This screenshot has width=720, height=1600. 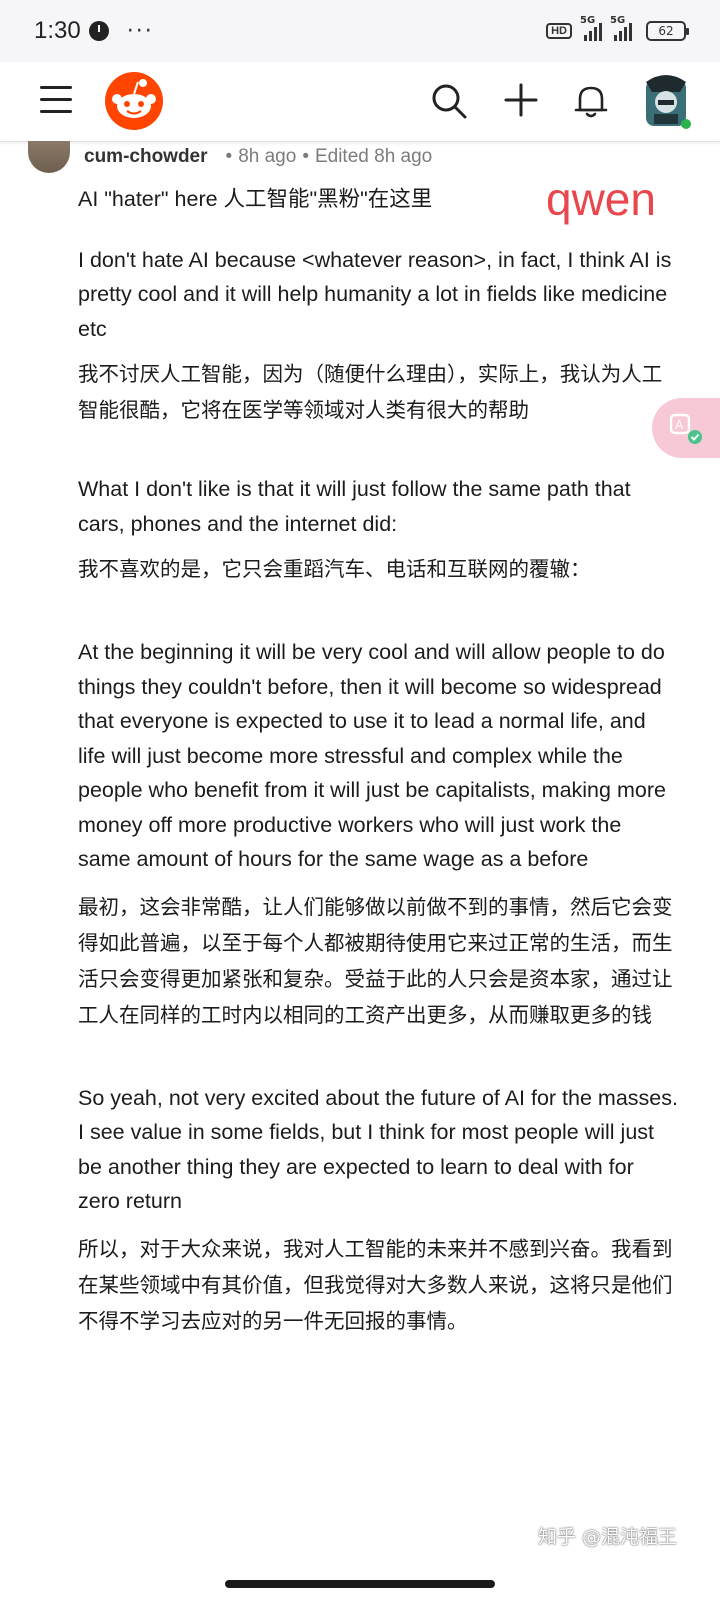 I want to click on menu-icon, so click(x=56, y=100).